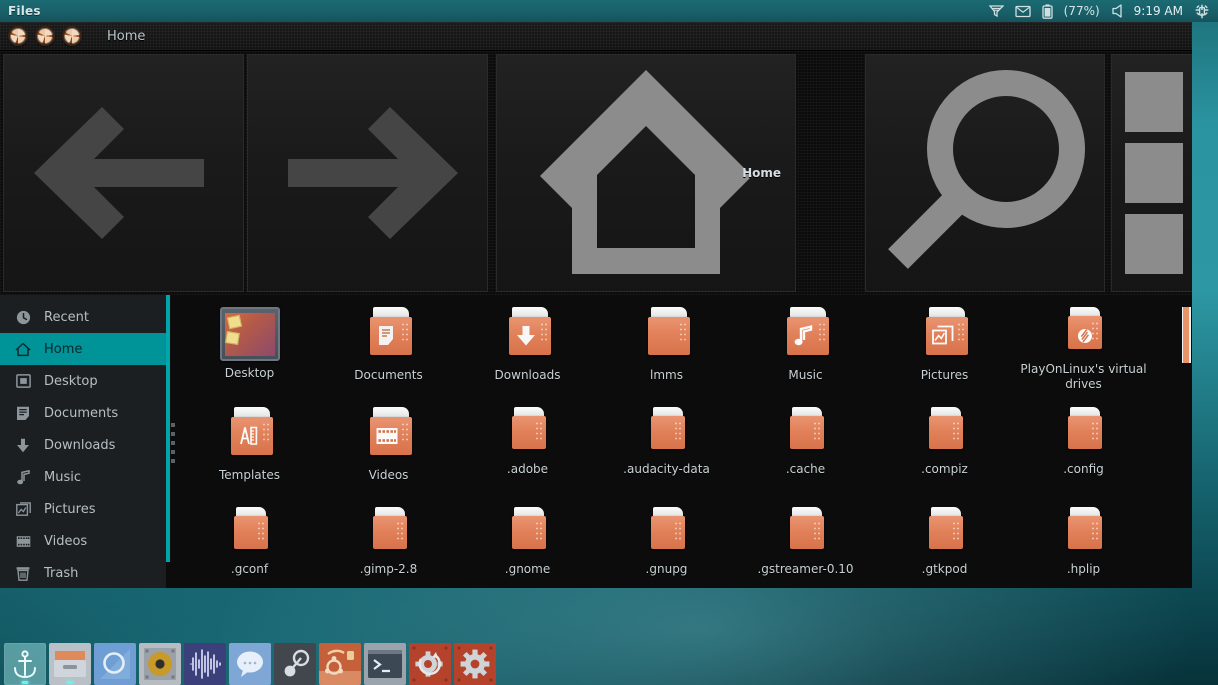 The height and width of the screenshot is (685, 1218). What do you see at coordinates (83, 477) in the screenshot?
I see `sidebar-item-music: Music` at bounding box center [83, 477].